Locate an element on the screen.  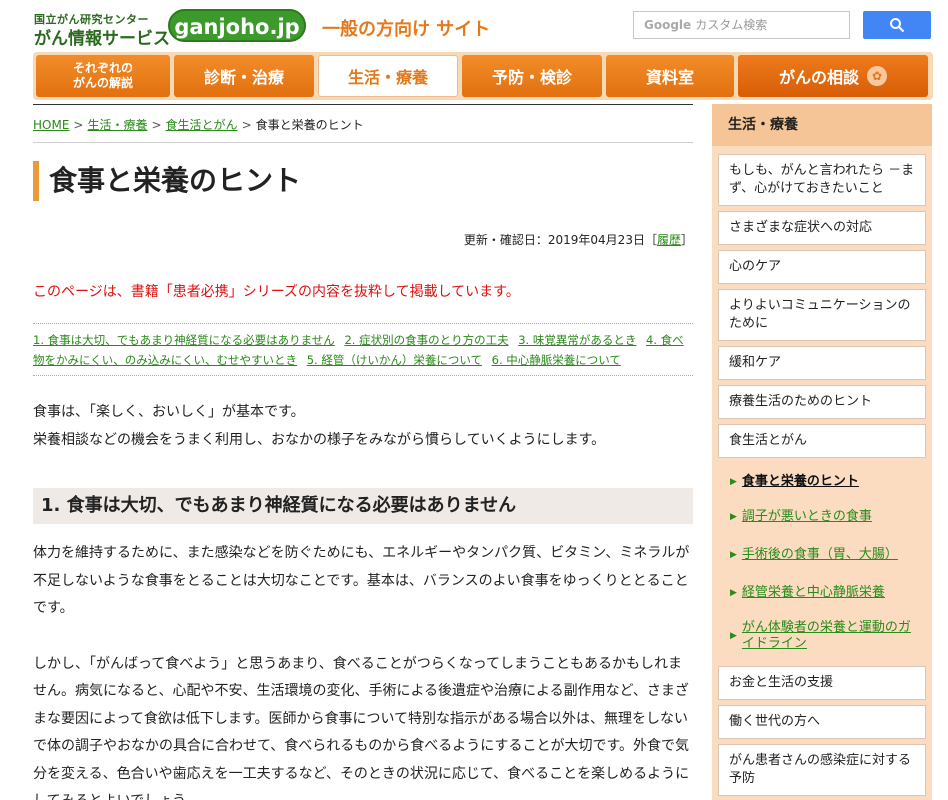
nav-diagnosis-treatment: 診断・治療 is located at coordinates (244, 76).